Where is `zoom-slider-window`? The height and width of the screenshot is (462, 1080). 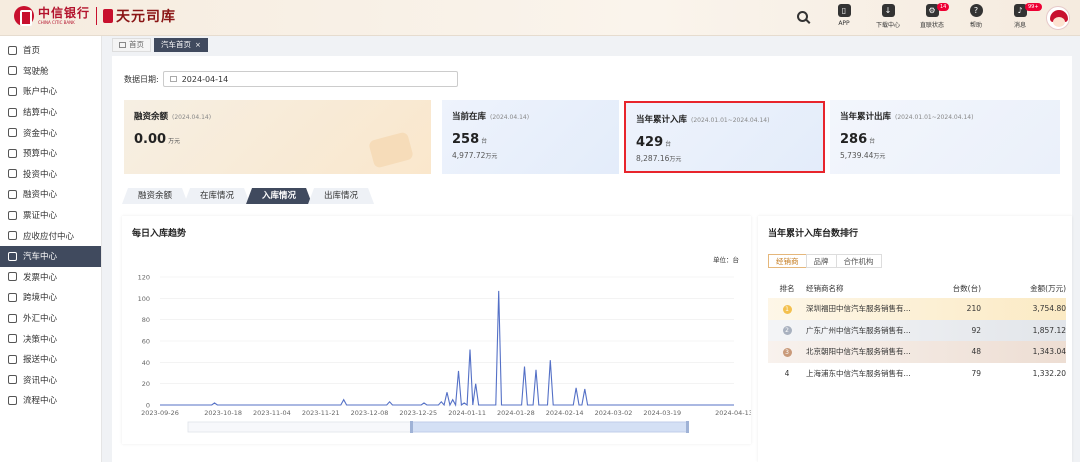 zoom-slider-window is located at coordinates (550, 427).